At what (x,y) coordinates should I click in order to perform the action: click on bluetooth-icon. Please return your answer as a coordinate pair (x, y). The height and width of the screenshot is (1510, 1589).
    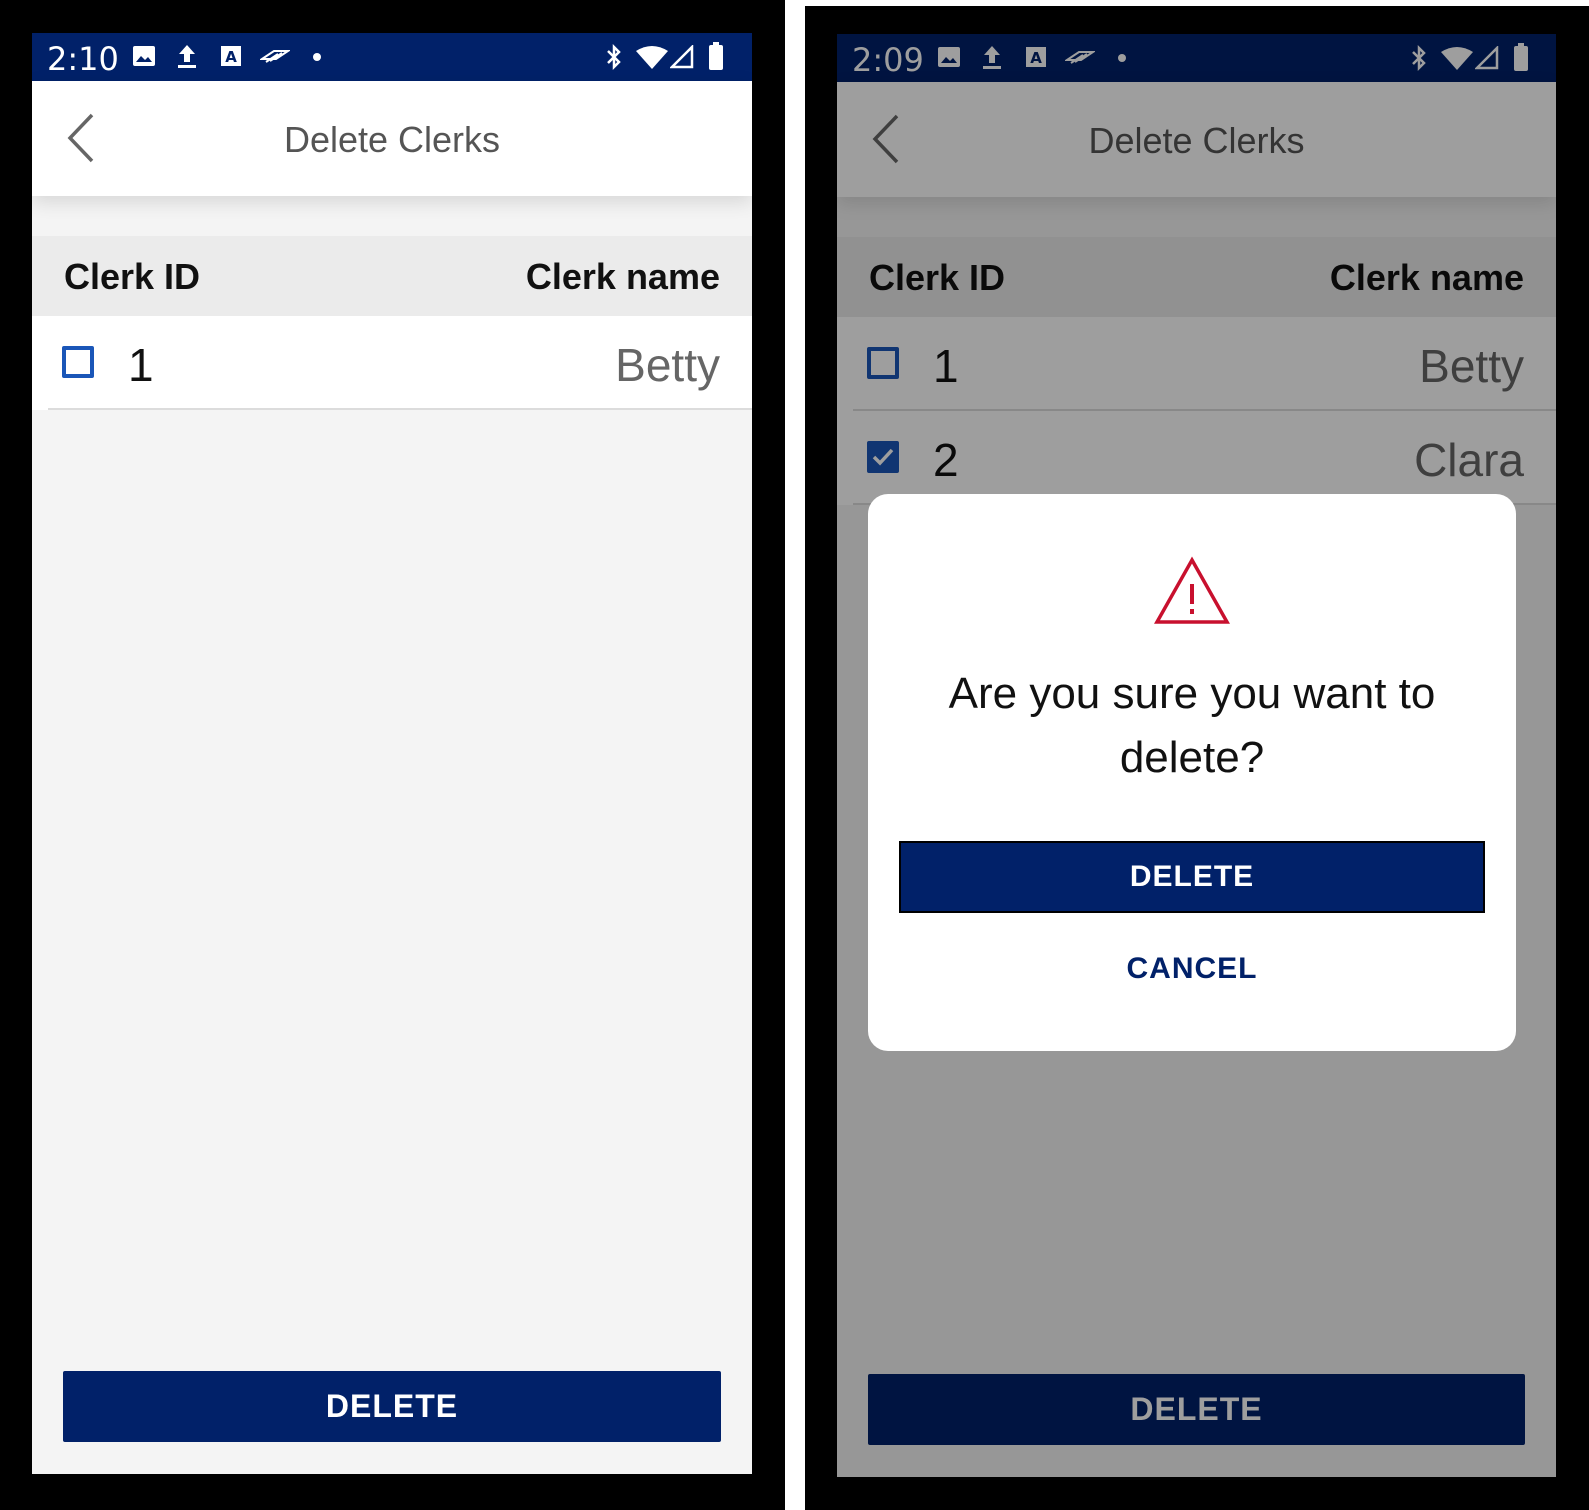
    Looking at the image, I should click on (614, 57).